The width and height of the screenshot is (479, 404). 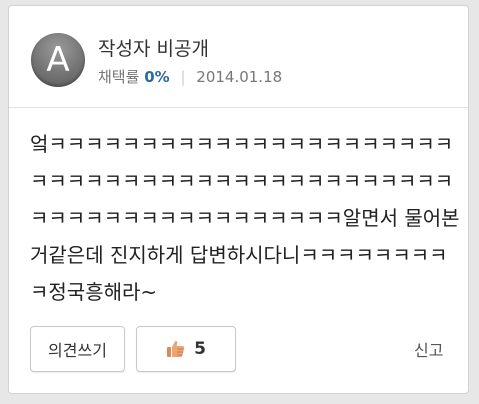 What do you see at coordinates (428, 349) in the screenshot?
I see `report-link: 신고` at bounding box center [428, 349].